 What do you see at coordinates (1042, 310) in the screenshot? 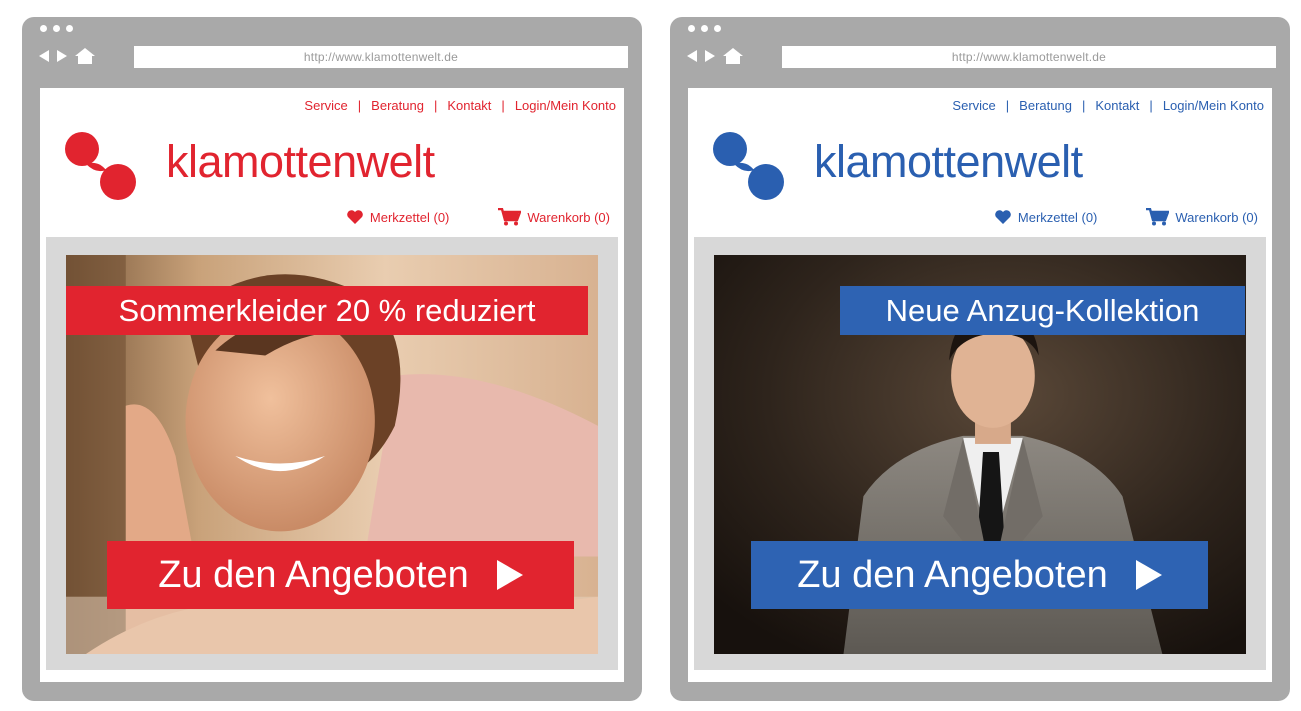
I see `headline-banner: Neue Anzug-Kollektion` at bounding box center [1042, 310].